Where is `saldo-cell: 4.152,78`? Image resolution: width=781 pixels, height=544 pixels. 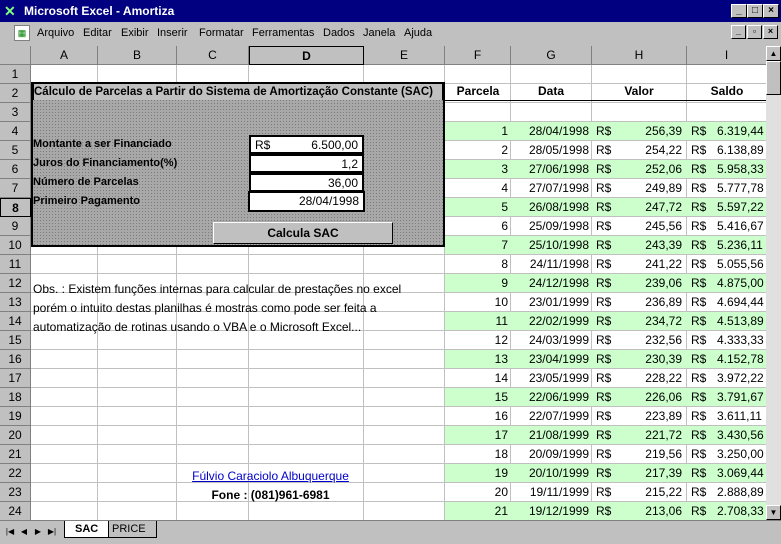 saldo-cell: 4.152,78 is located at coordinates (741, 359).